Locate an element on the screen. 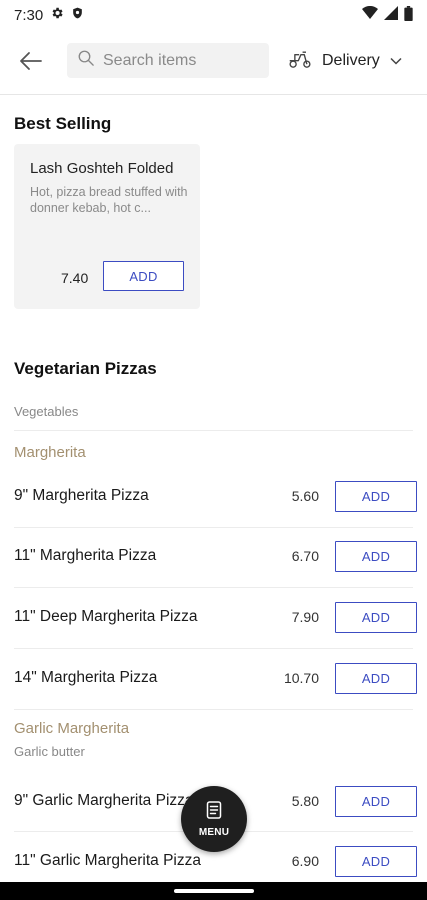  delivery-selector: Delivery is located at coordinates (345, 61).